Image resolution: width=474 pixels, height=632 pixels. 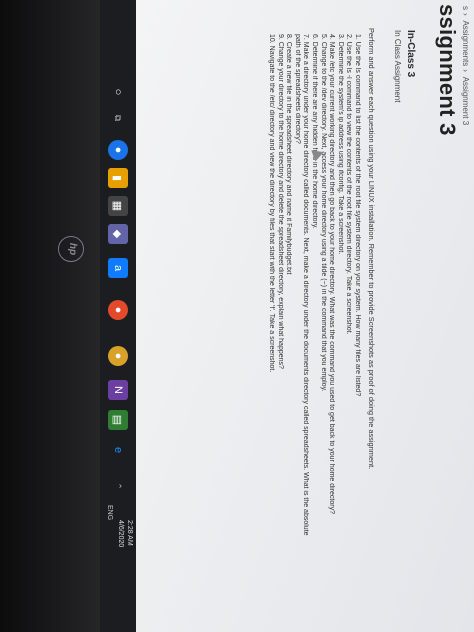 What do you see at coordinates (410, 54) in the screenshot?
I see `assignment-subtitle: In-Class 3` at bounding box center [410, 54].